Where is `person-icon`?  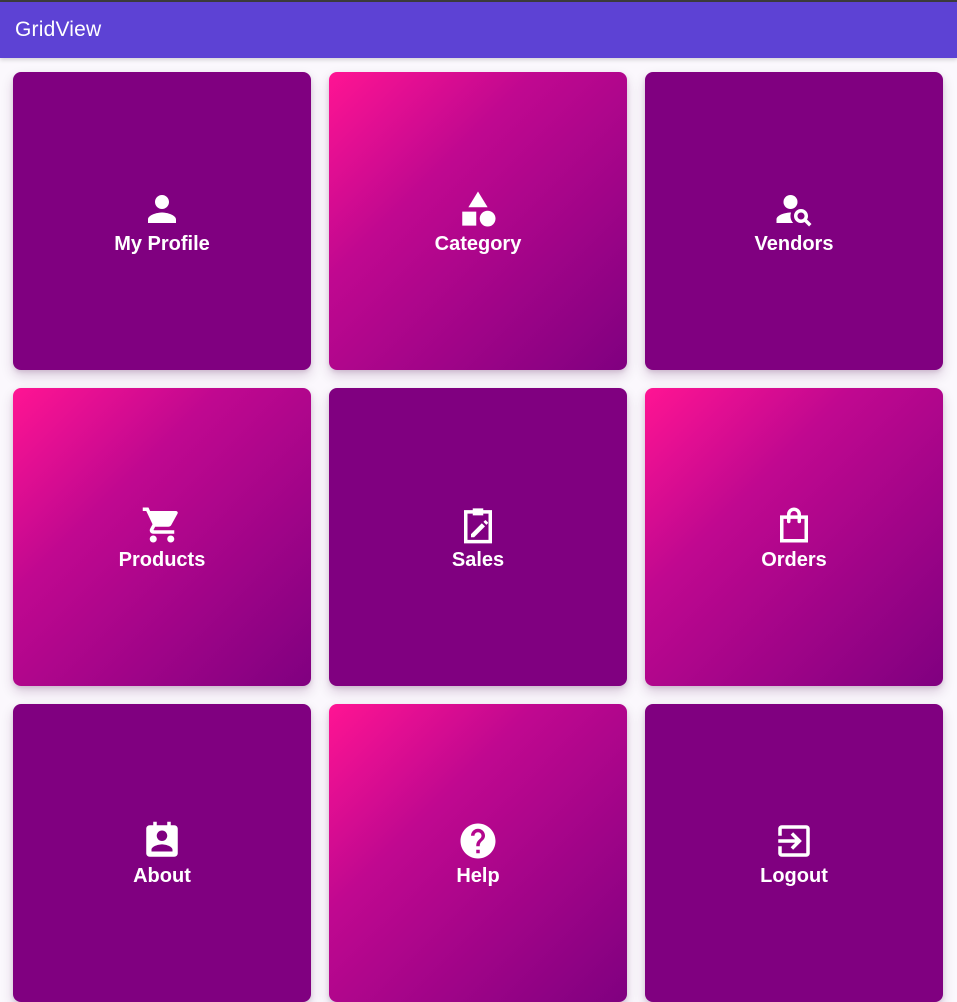
person-icon is located at coordinates (162, 209).